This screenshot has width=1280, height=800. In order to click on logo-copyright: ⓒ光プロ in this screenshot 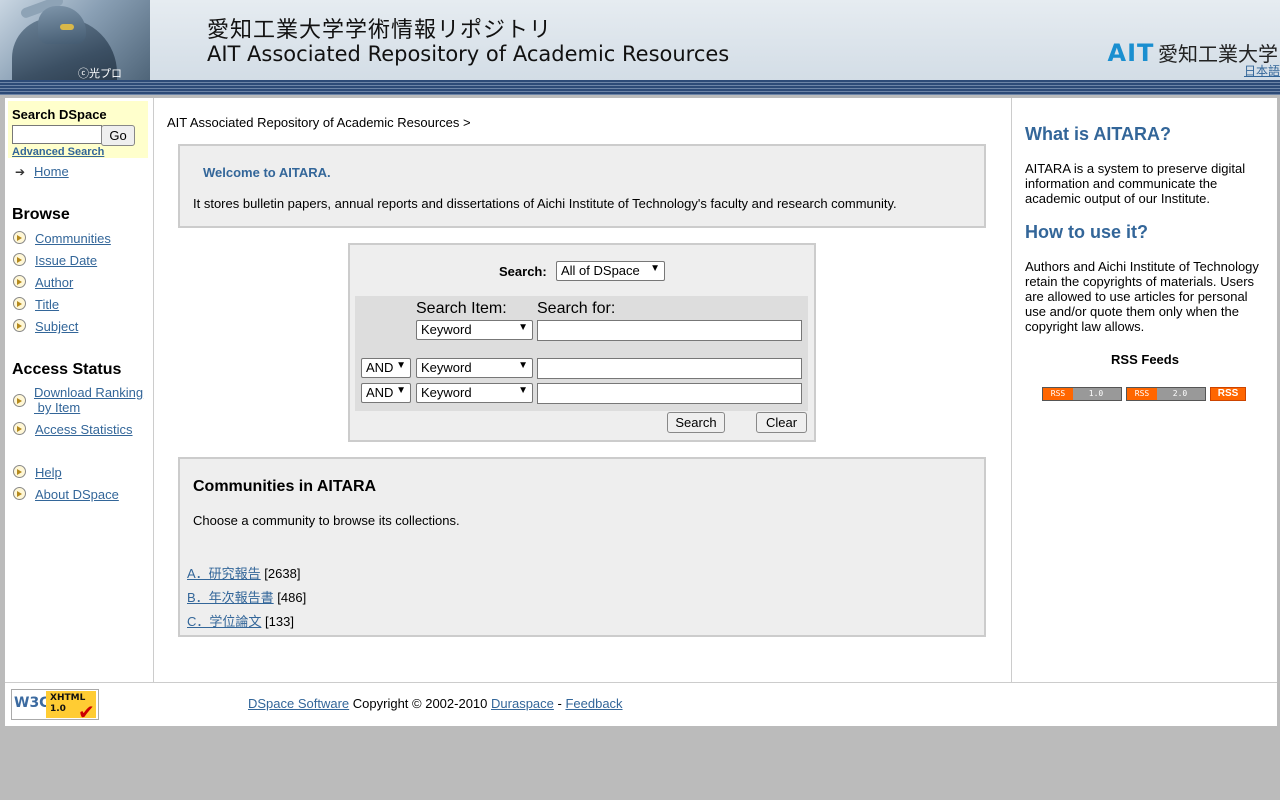, I will do `click(100, 73)`.